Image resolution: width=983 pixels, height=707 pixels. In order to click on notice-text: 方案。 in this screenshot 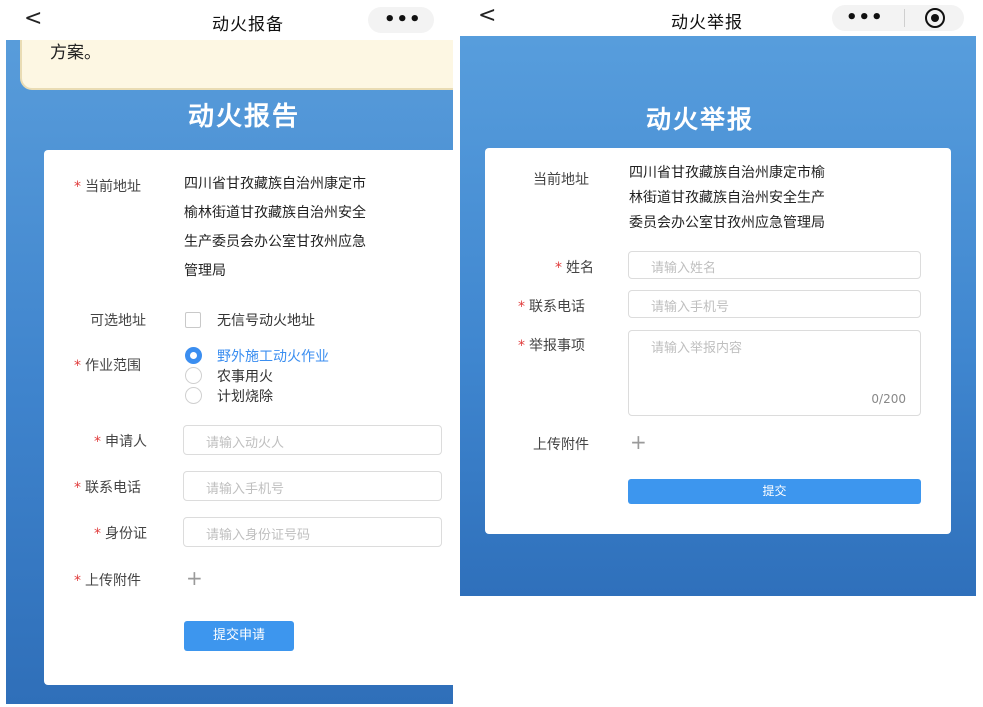, I will do `click(75, 53)`.